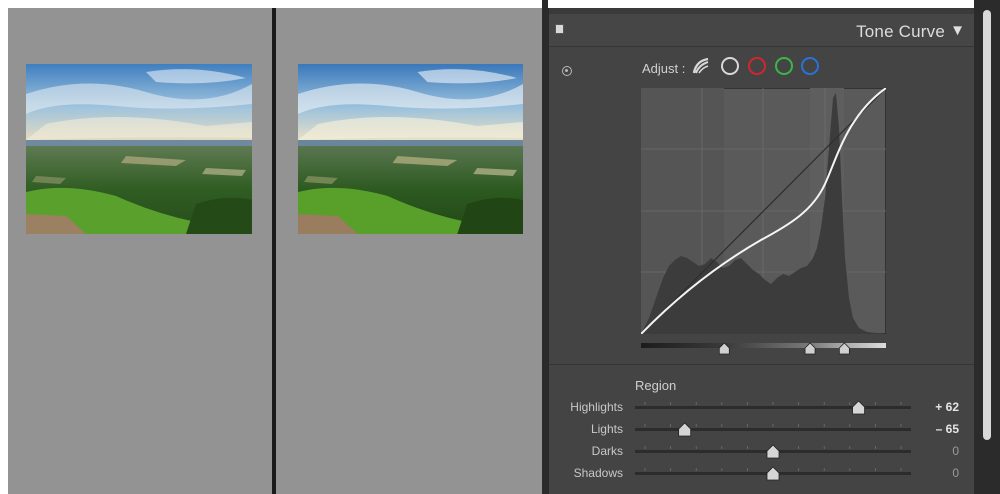  I want to click on parametric-curve-icon, so click(701, 66).